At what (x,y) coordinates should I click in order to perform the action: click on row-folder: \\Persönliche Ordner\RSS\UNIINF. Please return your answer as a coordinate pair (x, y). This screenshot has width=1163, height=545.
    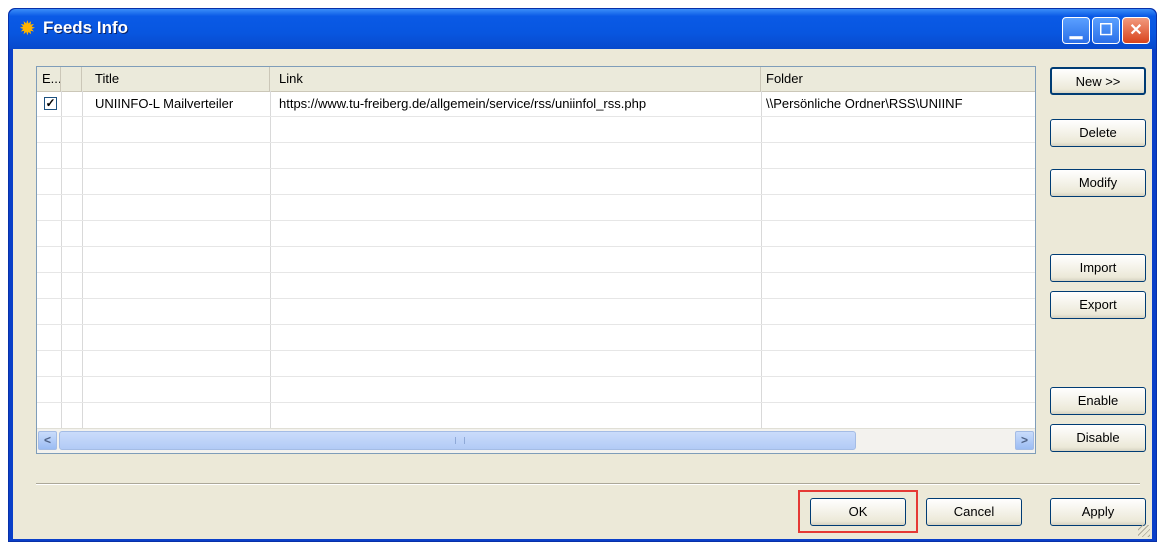
    Looking at the image, I should click on (864, 103).